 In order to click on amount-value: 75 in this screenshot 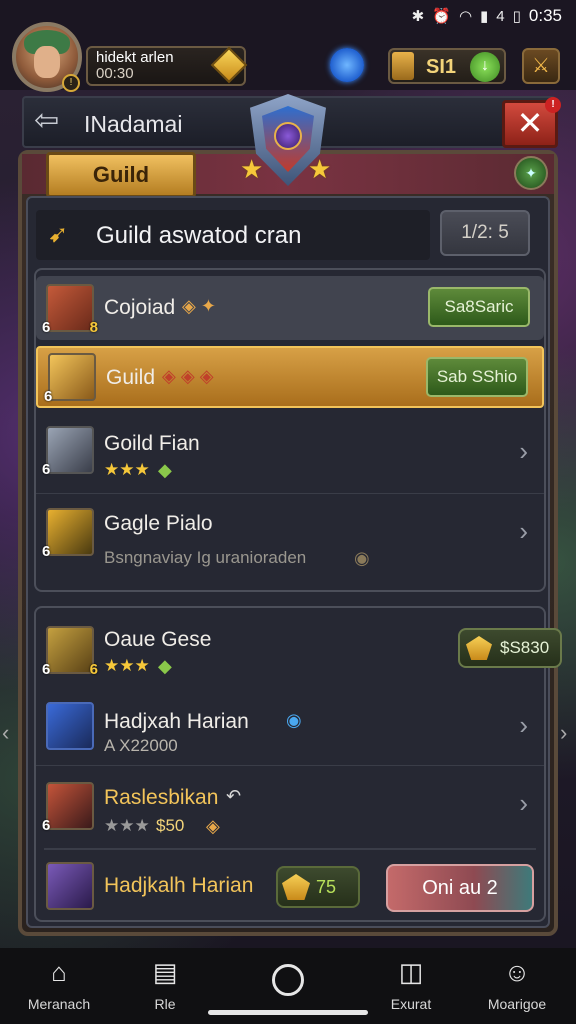, I will do `click(326, 887)`.